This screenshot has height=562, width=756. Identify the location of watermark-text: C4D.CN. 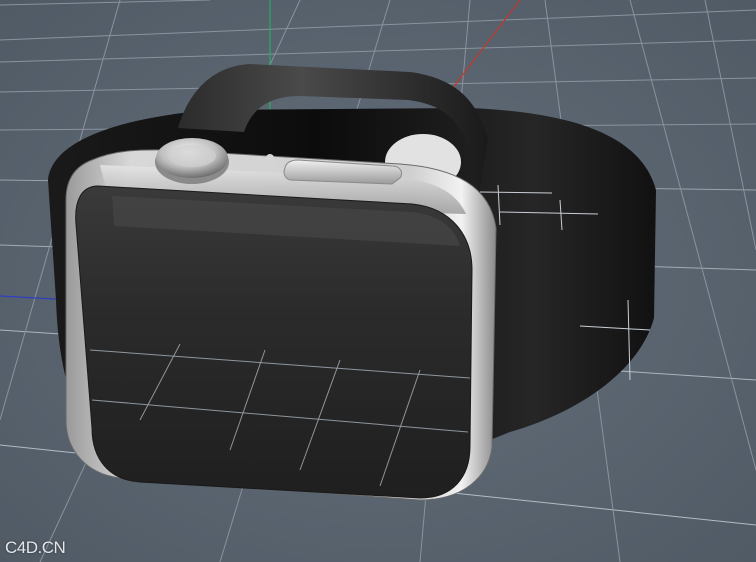
(35, 547).